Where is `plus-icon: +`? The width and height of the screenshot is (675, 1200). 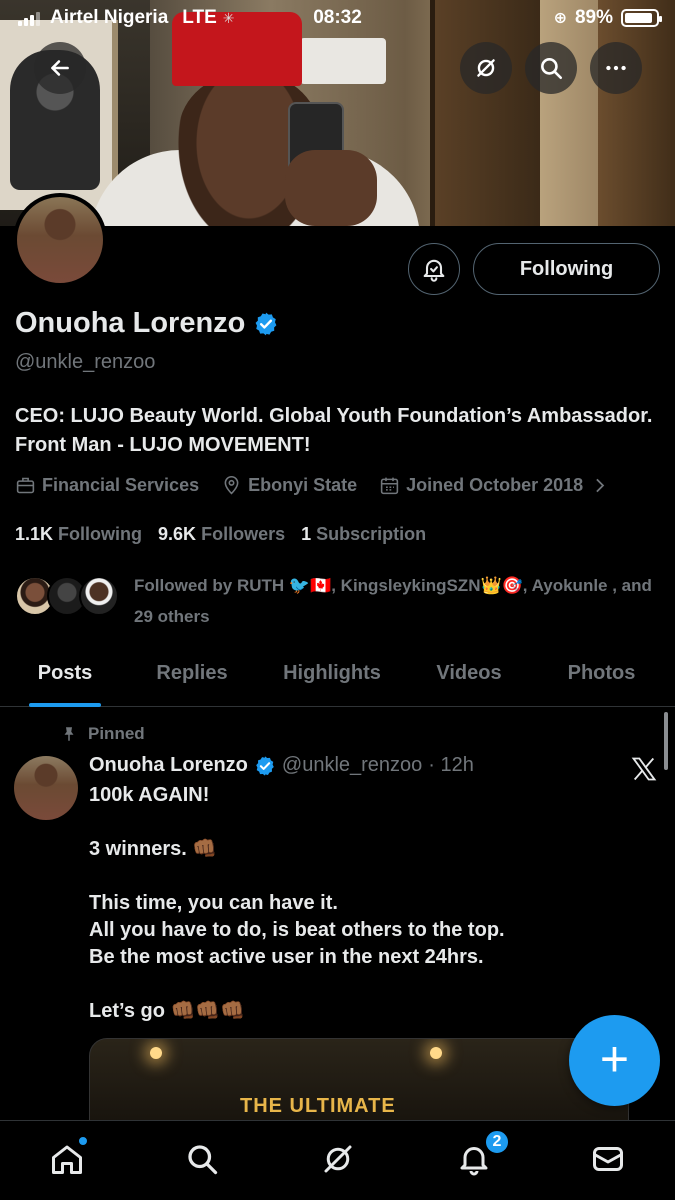
plus-icon: + is located at coordinates (614, 1058).